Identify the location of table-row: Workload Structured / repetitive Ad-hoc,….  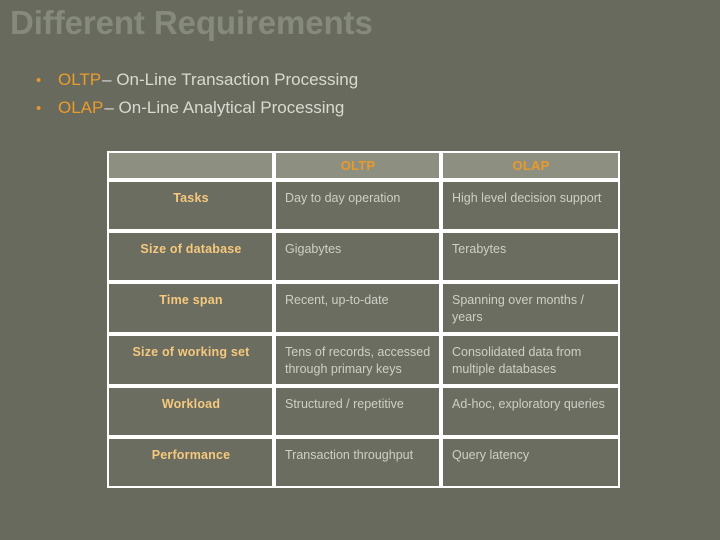
(363, 411).